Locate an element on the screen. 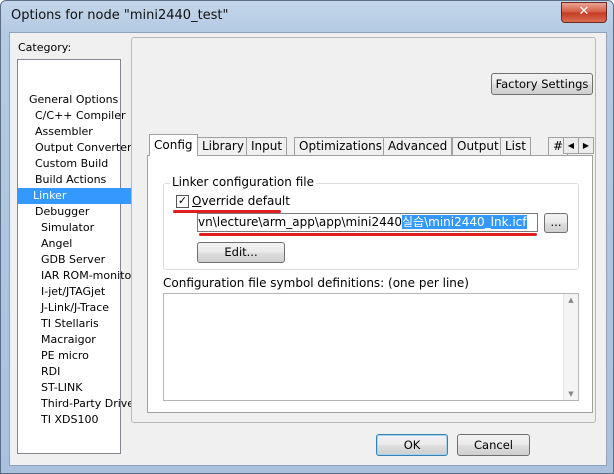  category-label: Category: is located at coordinates (45, 47).